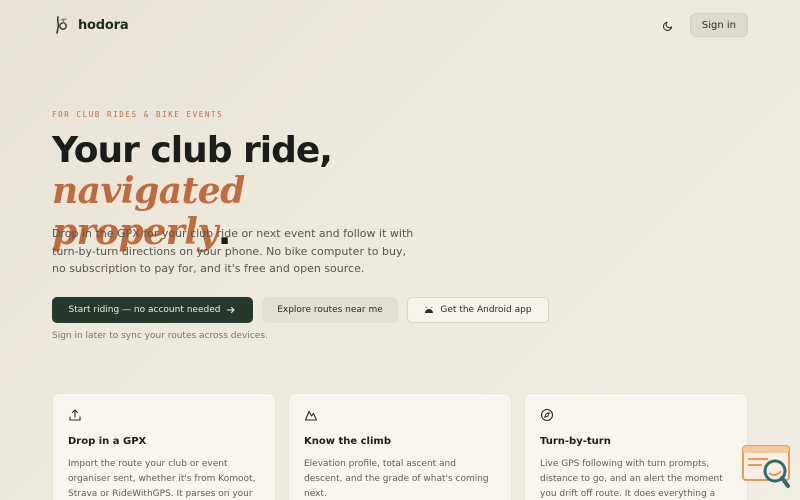  What do you see at coordinates (486, 310) in the screenshot?
I see `android-label: Get the Android app` at bounding box center [486, 310].